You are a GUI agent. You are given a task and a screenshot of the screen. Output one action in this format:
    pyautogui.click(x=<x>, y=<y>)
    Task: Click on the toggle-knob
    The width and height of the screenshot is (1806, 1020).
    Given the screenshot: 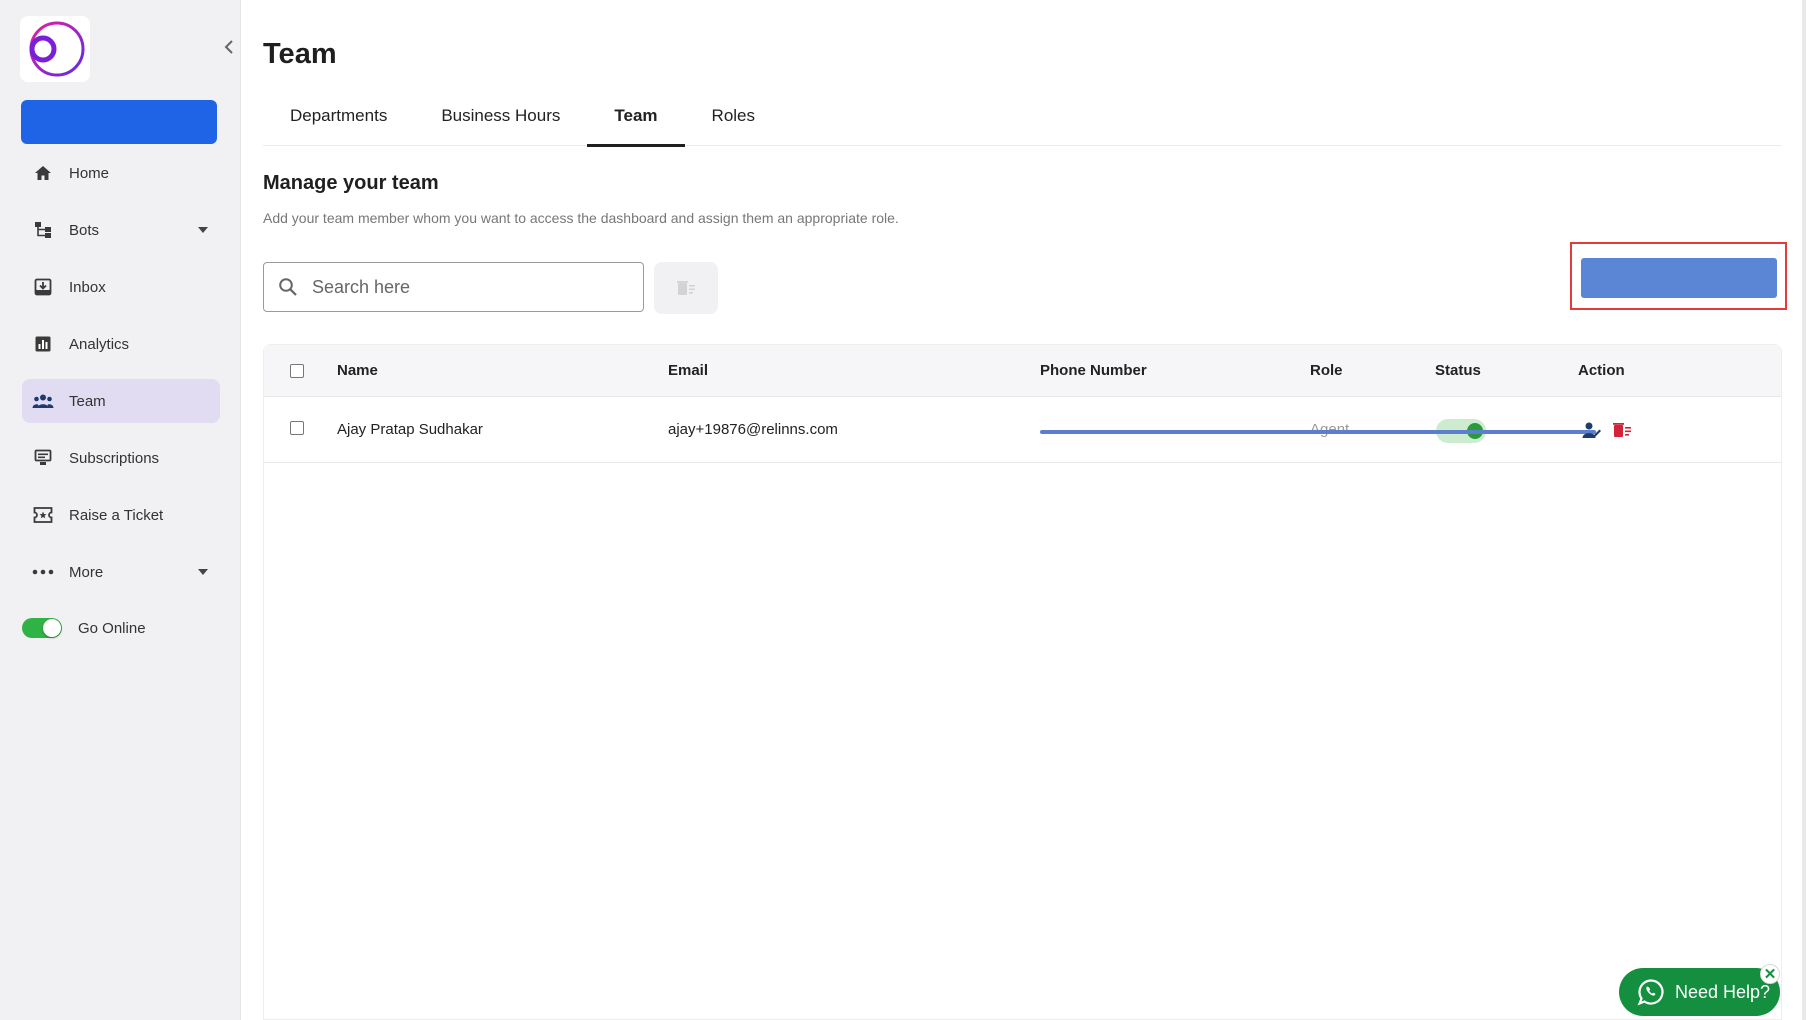 What is the action you would take?
    pyautogui.click(x=52, y=628)
    